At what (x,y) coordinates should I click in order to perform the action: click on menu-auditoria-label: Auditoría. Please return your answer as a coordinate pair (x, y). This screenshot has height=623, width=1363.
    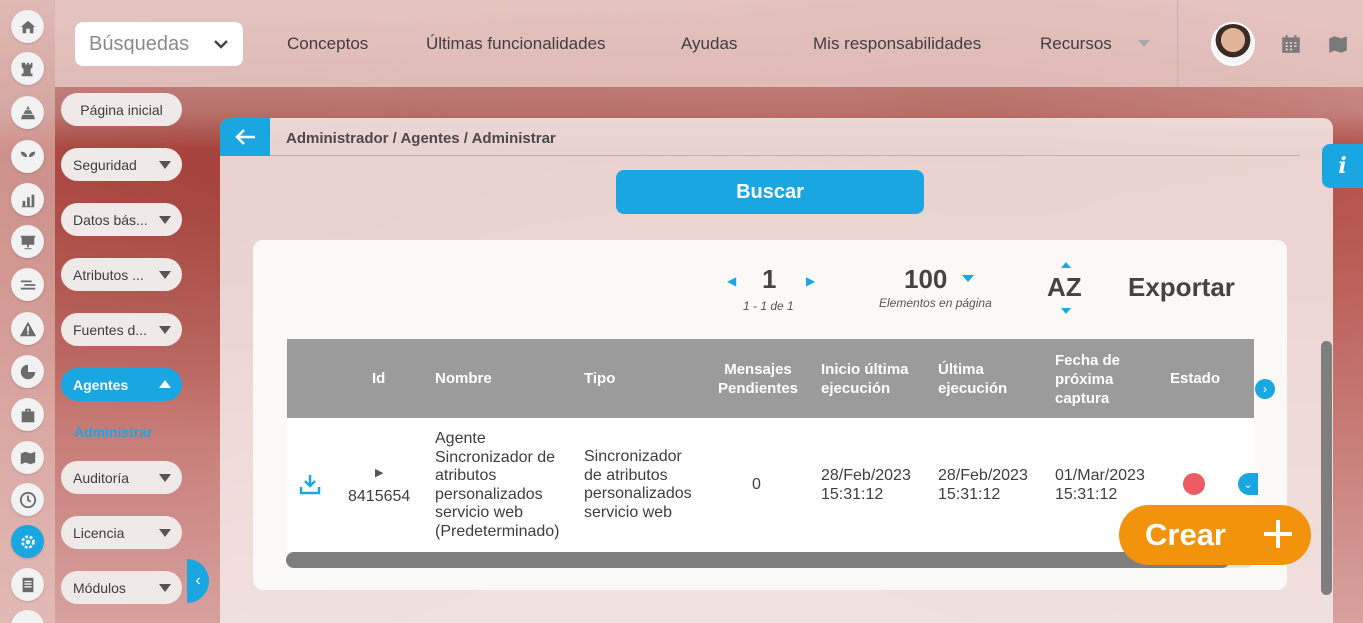
    Looking at the image, I should click on (101, 477).